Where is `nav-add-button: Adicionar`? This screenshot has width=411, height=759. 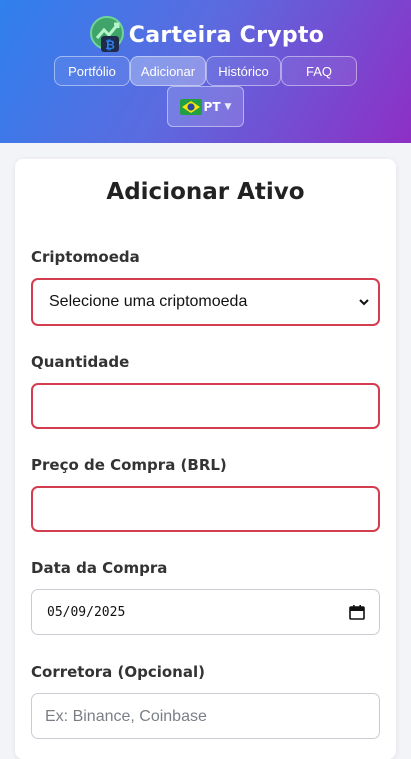
nav-add-button: Adicionar is located at coordinates (168, 71).